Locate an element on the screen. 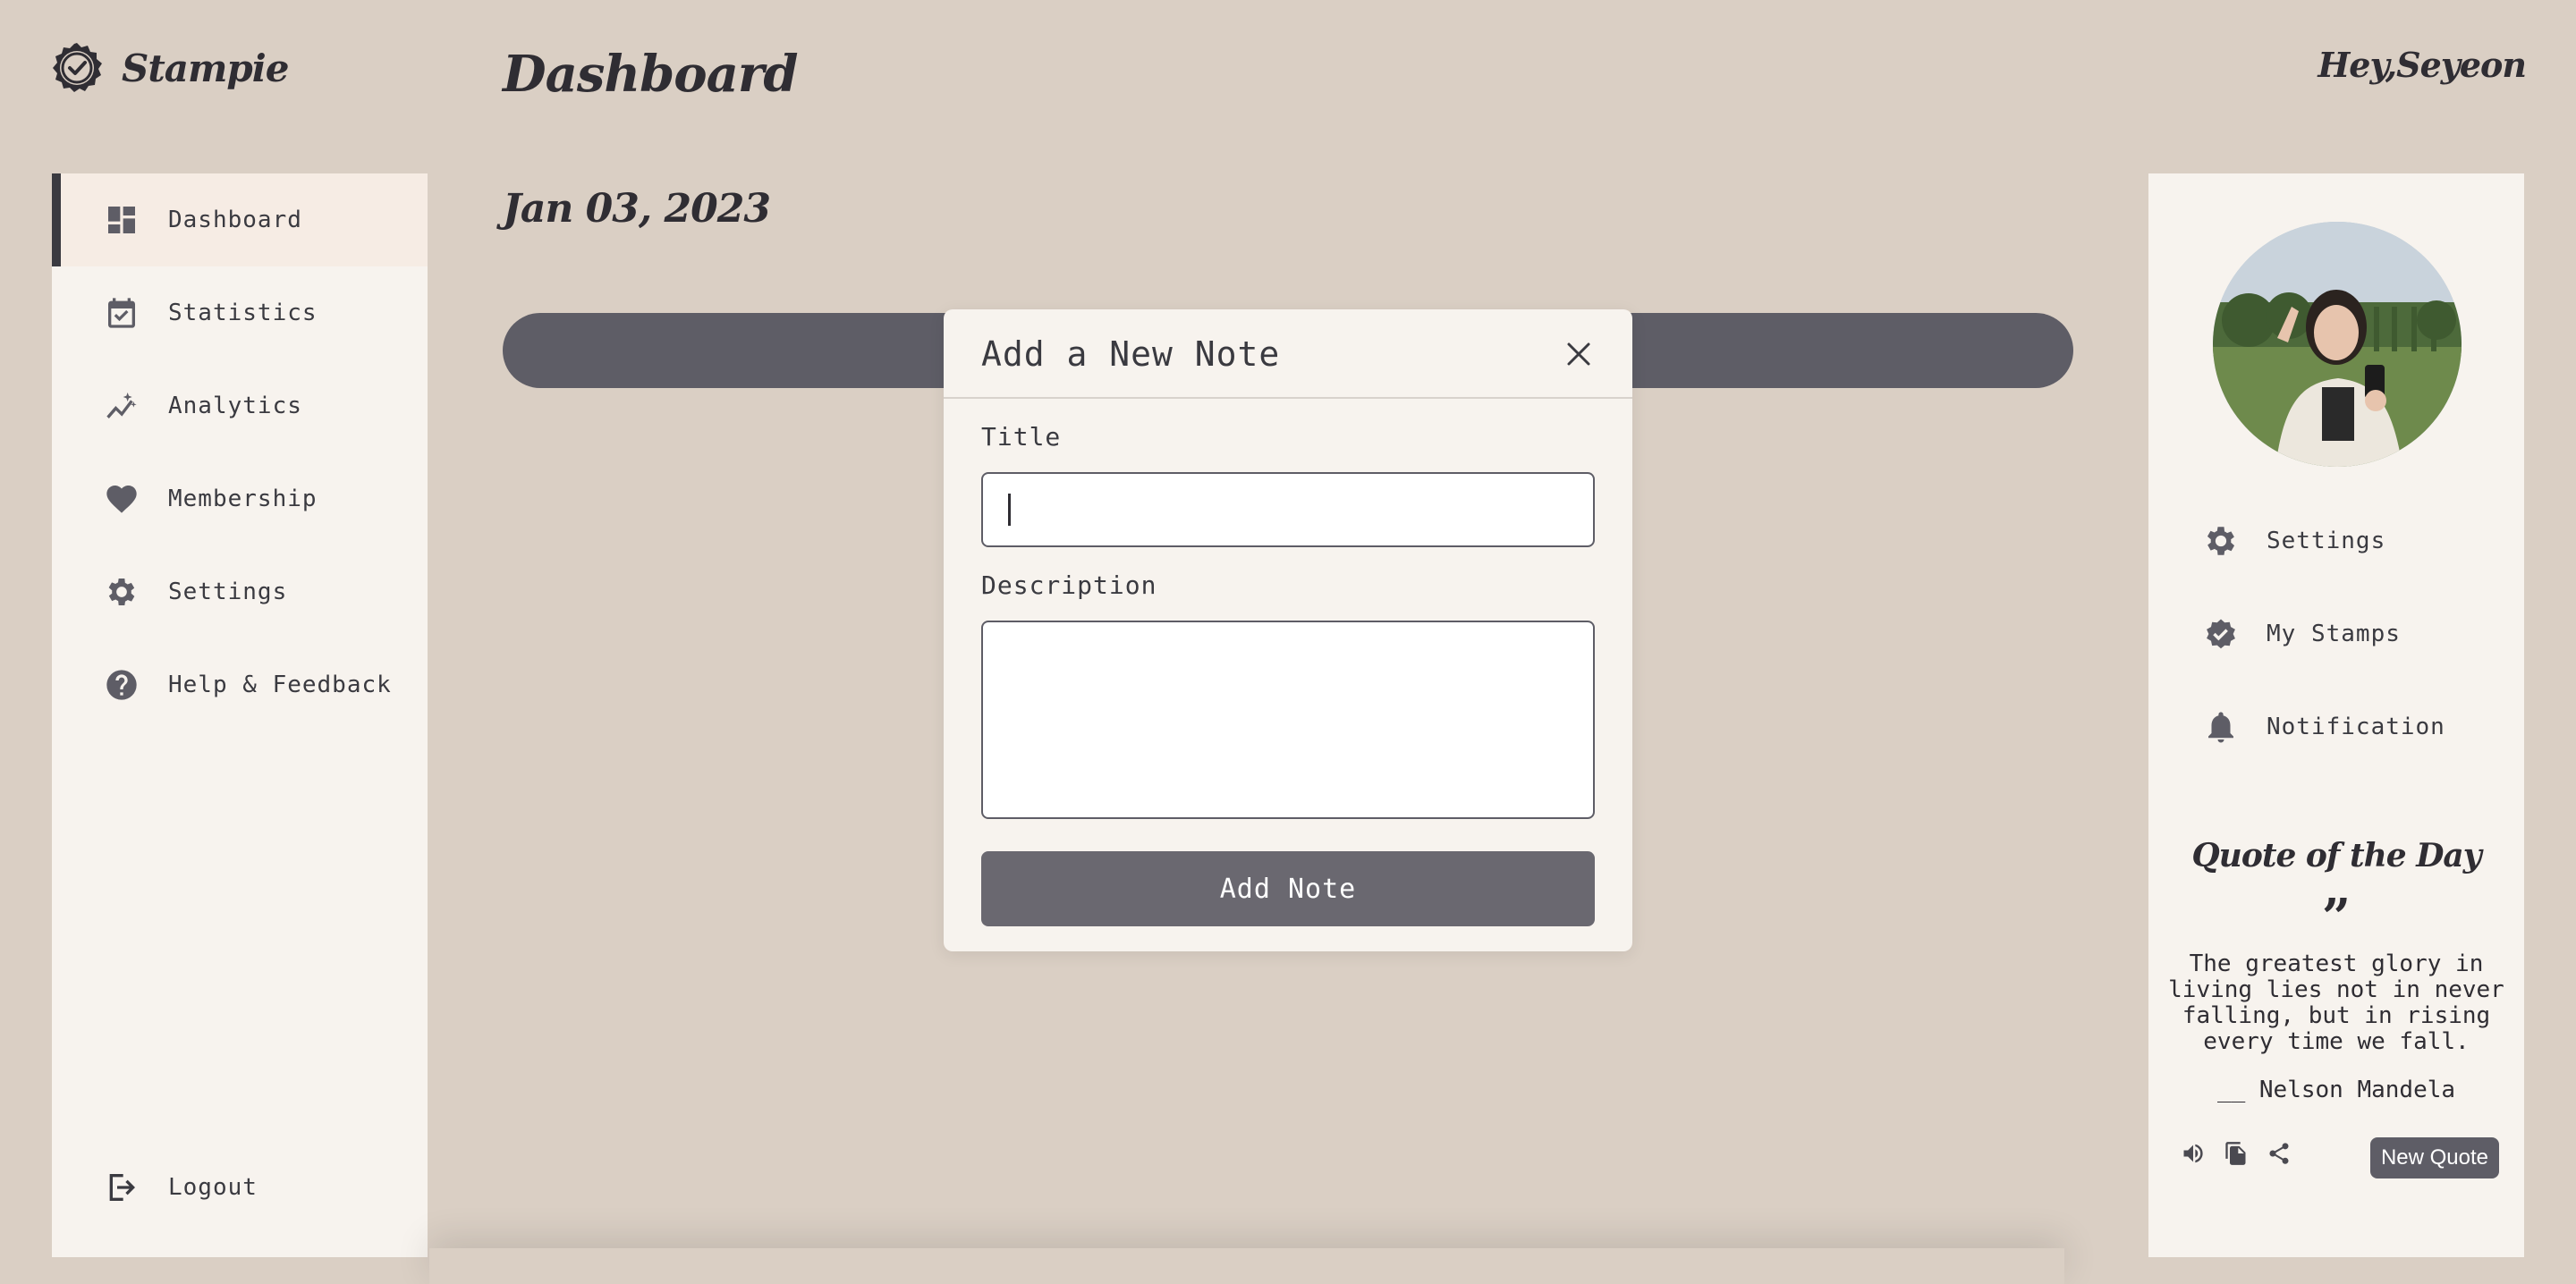 The height and width of the screenshot is (1284, 2576). description-input is located at coordinates (1288, 720).